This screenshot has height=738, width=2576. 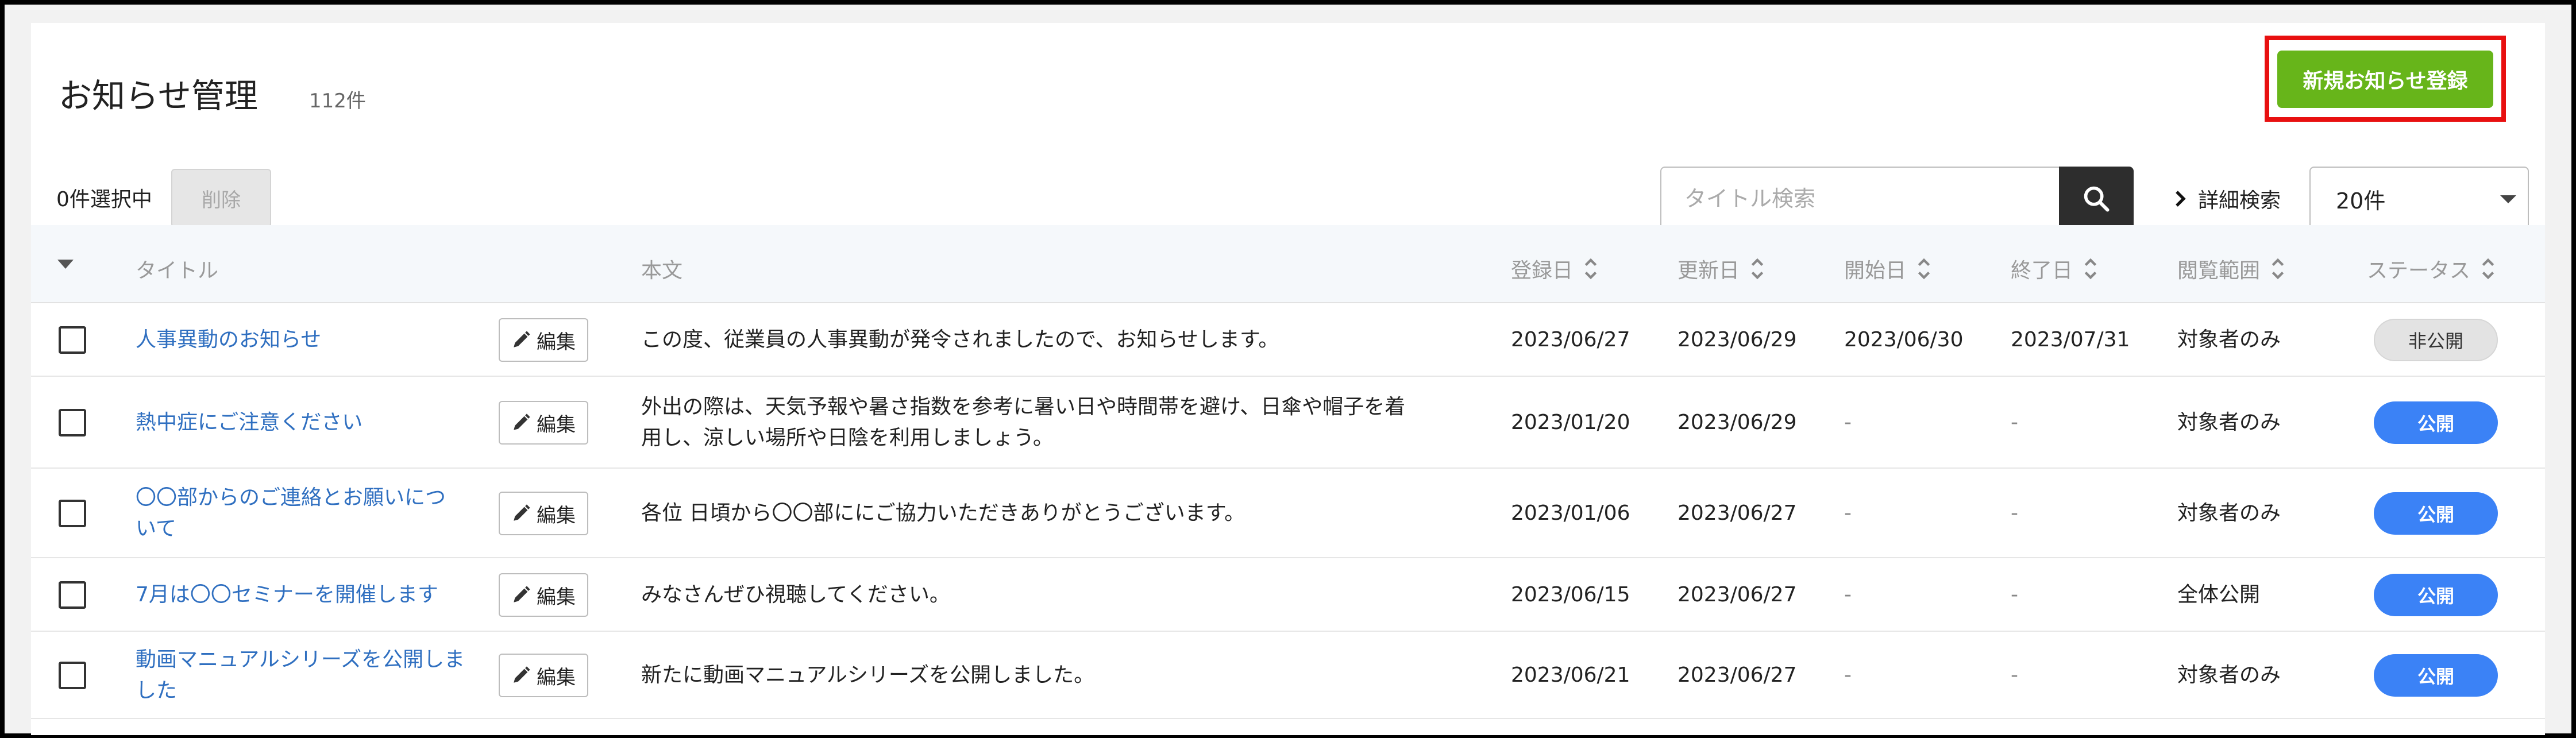 What do you see at coordinates (158, 95) in the screenshot?
I see `page-title: お知らせ管理` at bounding box center [158, 95].